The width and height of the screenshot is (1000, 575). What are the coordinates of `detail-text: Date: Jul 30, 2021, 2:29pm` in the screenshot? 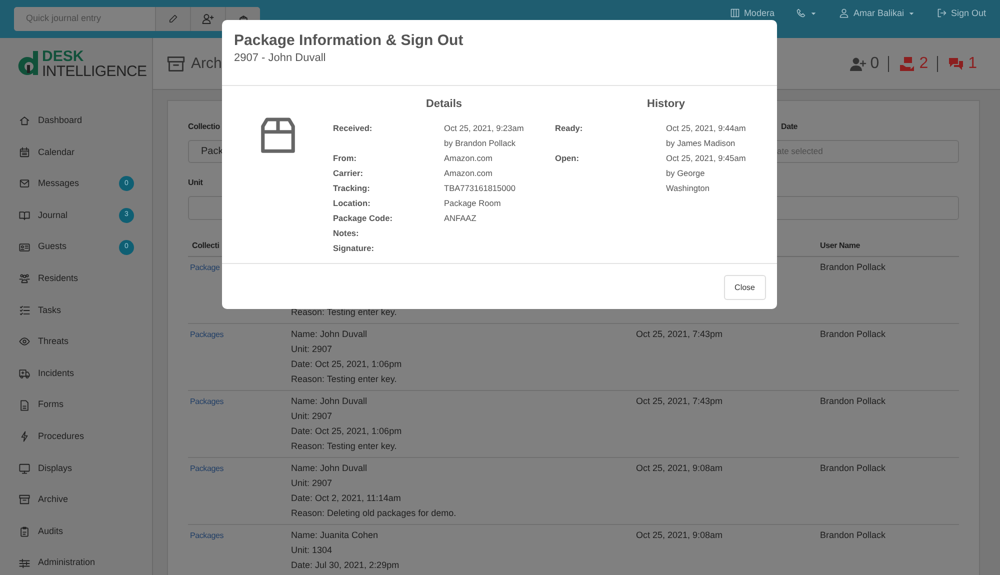 It's located at (345, 565).